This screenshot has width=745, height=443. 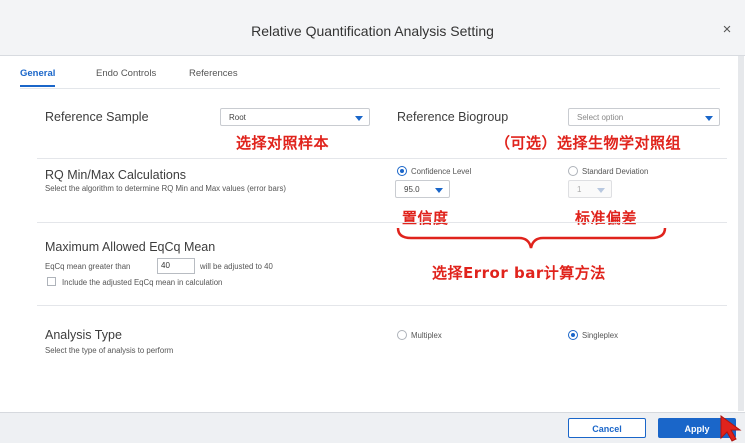 What do you see at coordinates (83, 335) in the screenshot?
I see `analysis-type-title: Analysis Type` at bounding box center [83, 335].